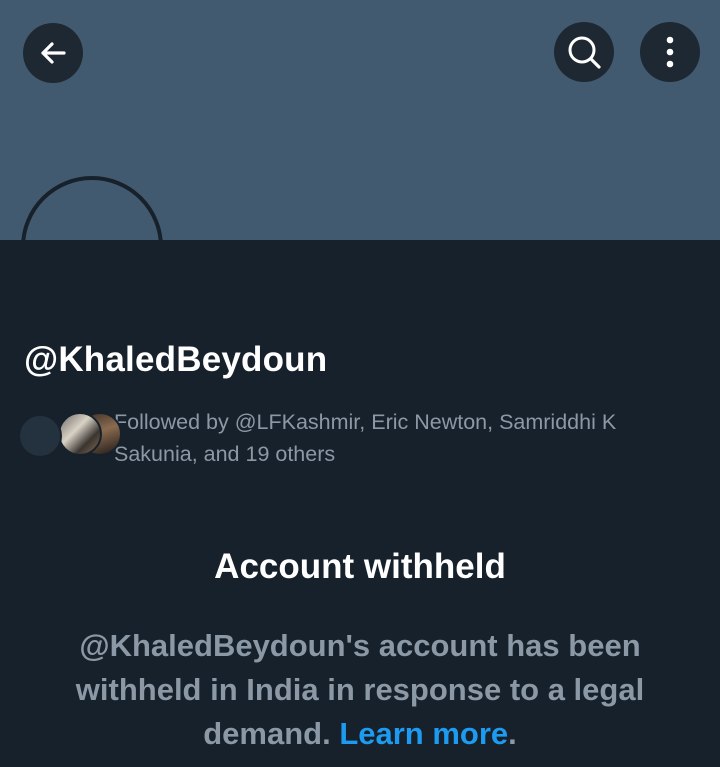  I want to click on back-arrow-icon, so click(53, 53).